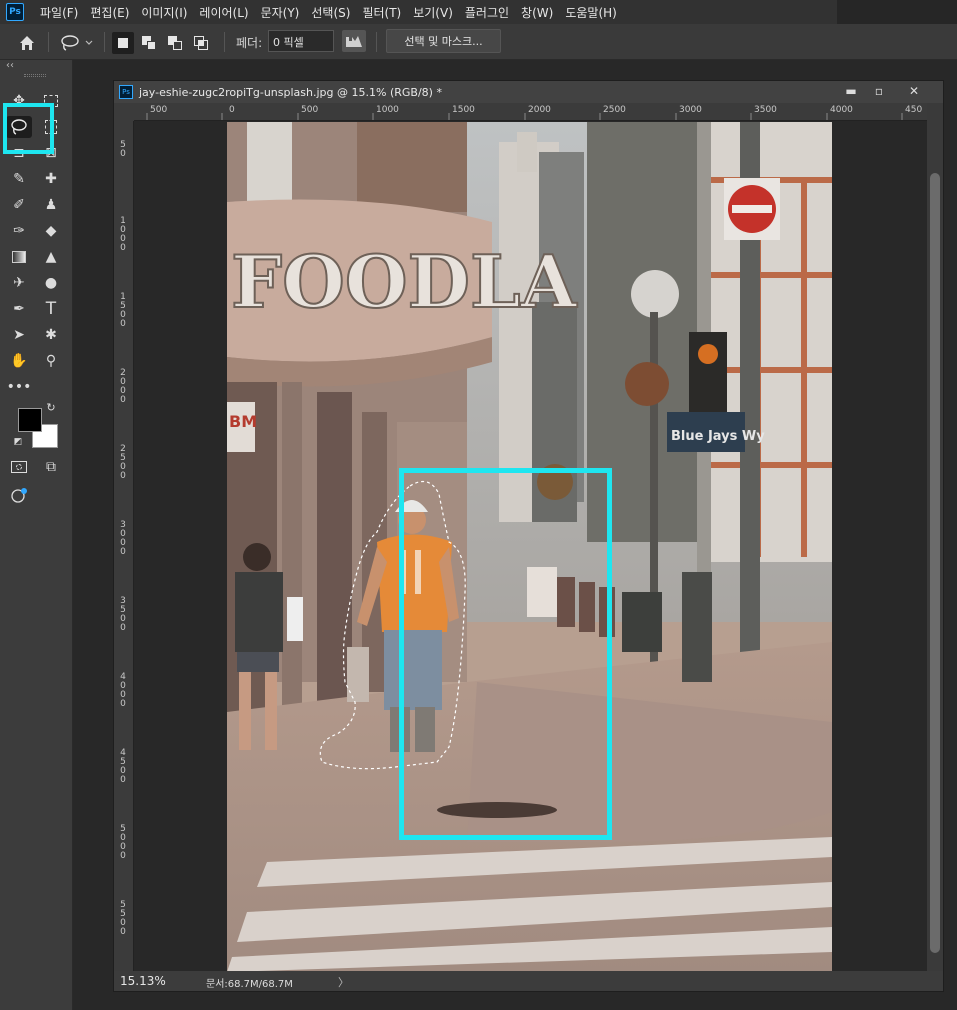  Describe the element at coordinates (126, 92) in the screenshot. I see `document-ps-icon: Ps` at that location.